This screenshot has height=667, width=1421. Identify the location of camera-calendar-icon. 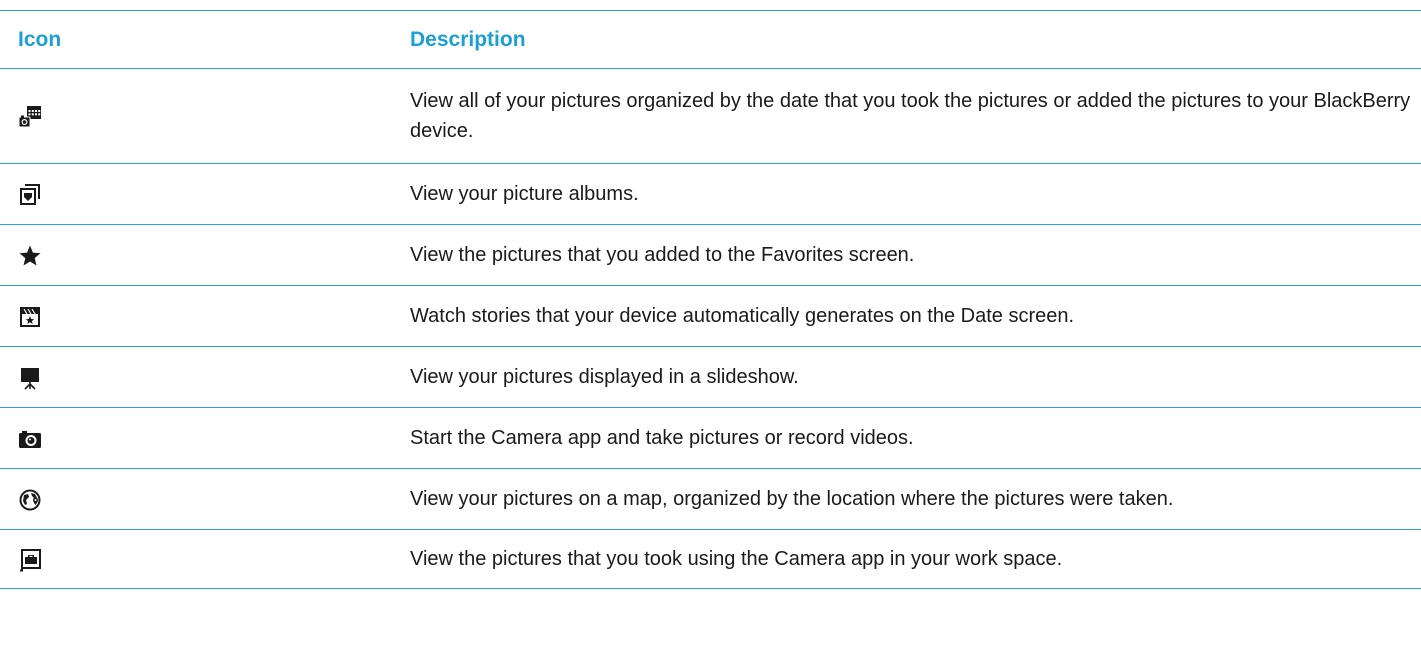
(30, 117).